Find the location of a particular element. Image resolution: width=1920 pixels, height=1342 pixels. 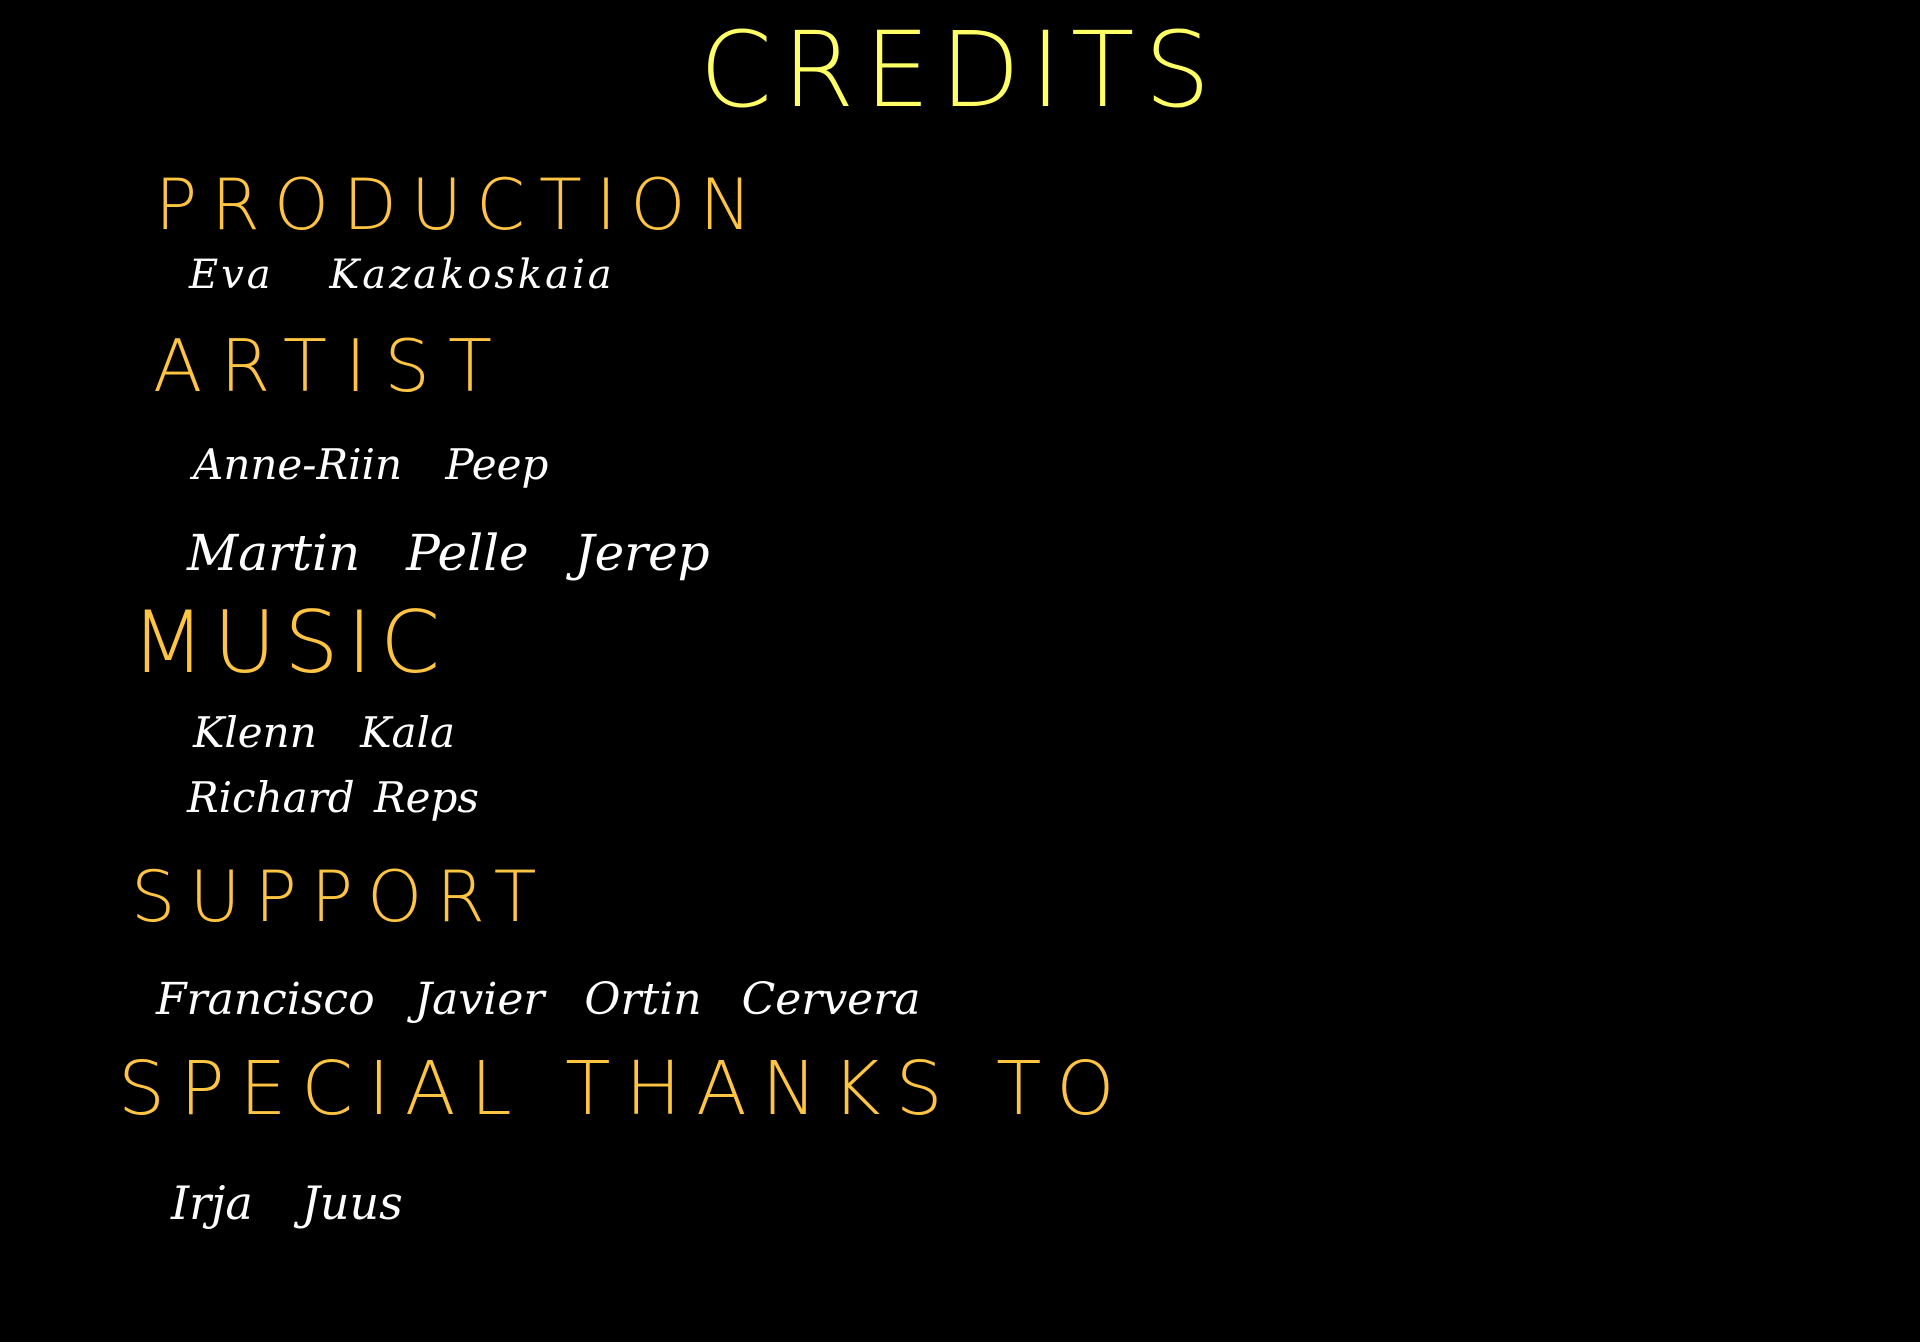

section-heading-production: PRODUCTION is located at coordinates (460, 205).